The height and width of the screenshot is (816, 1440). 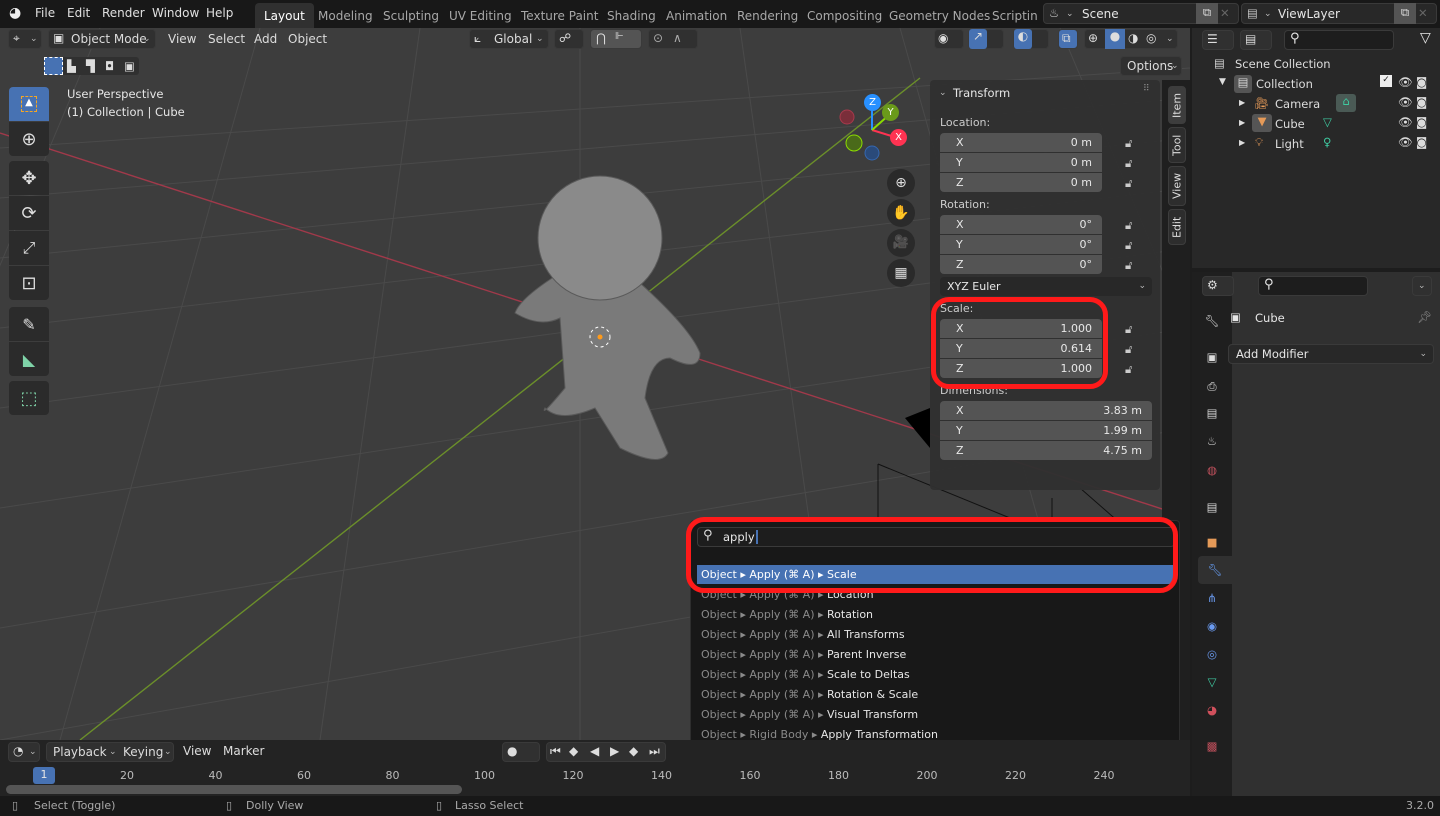 What do you see at coordinates (143, 752) in the screenshot?
I see `menu-keying: Keying` at bounding box center [143, 752].